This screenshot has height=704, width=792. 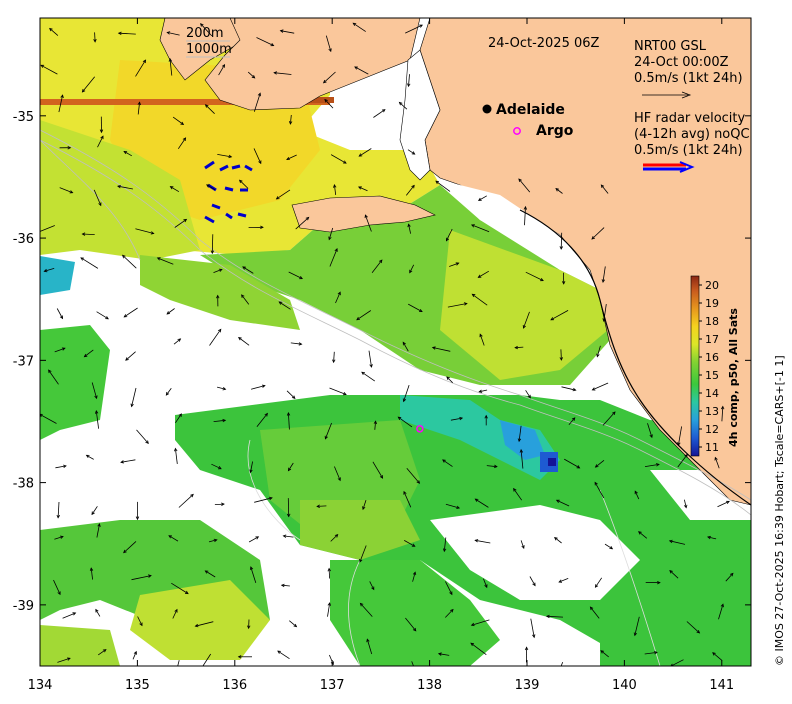 I want to click on gsl-legend-line1: NRT00 GSL, so click(x=670, y=46).